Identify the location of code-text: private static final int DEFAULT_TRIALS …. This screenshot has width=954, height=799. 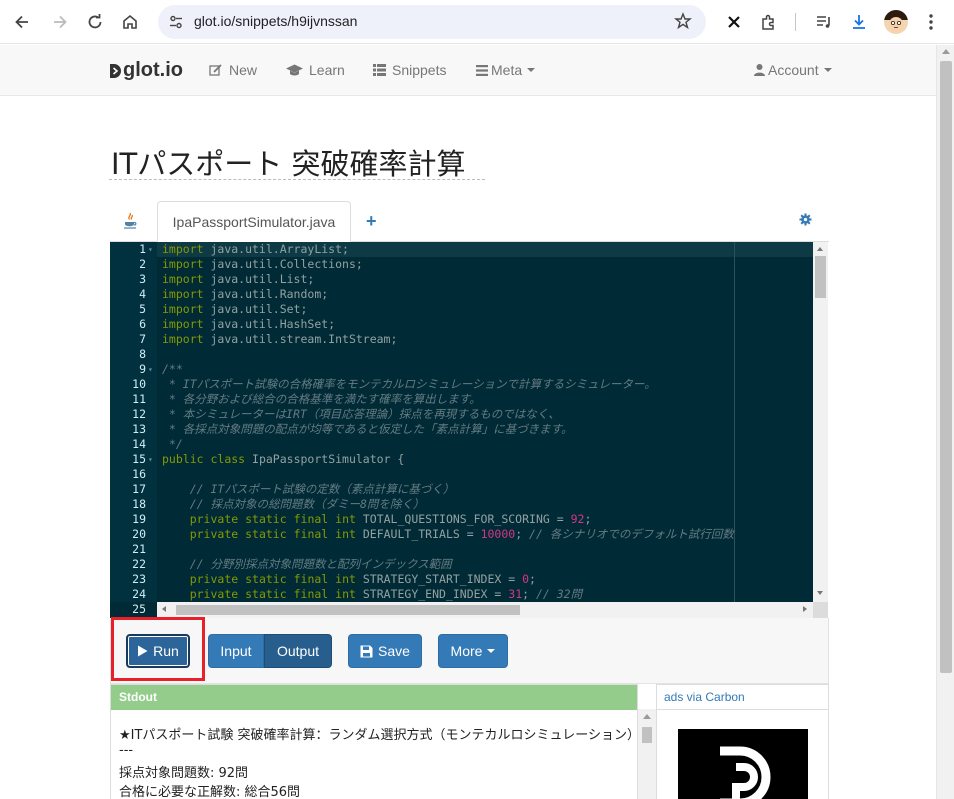
(461, 534).